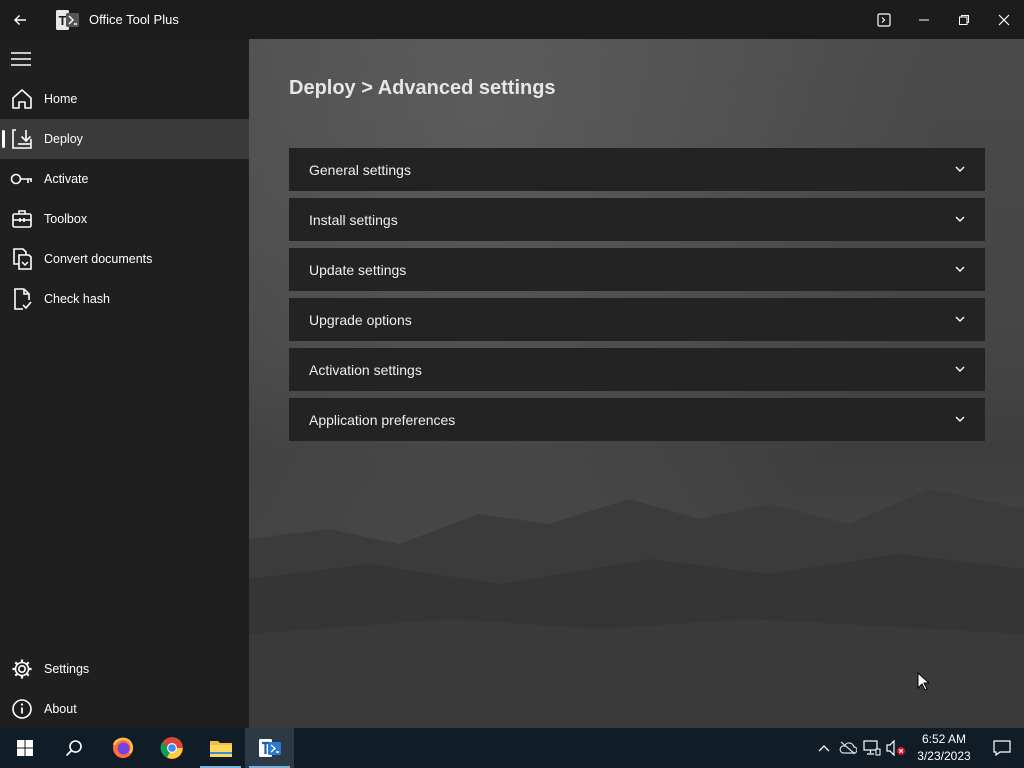 The height and width of the screenshot is (768, 1024). I want to click on close-button, so click(1004, 19).